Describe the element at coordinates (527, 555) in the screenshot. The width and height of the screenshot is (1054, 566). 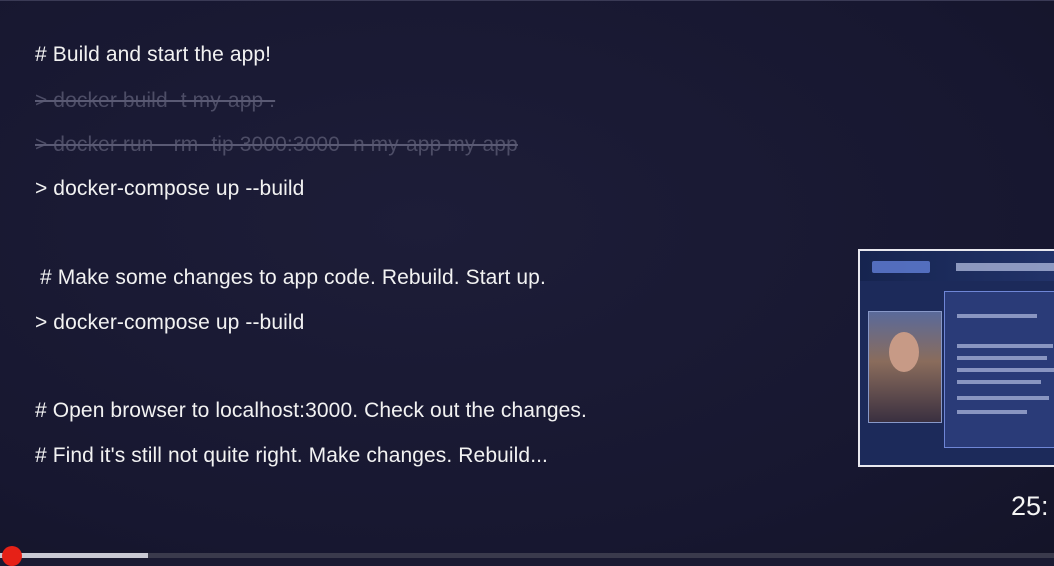
I see `progress-bar` at that location.